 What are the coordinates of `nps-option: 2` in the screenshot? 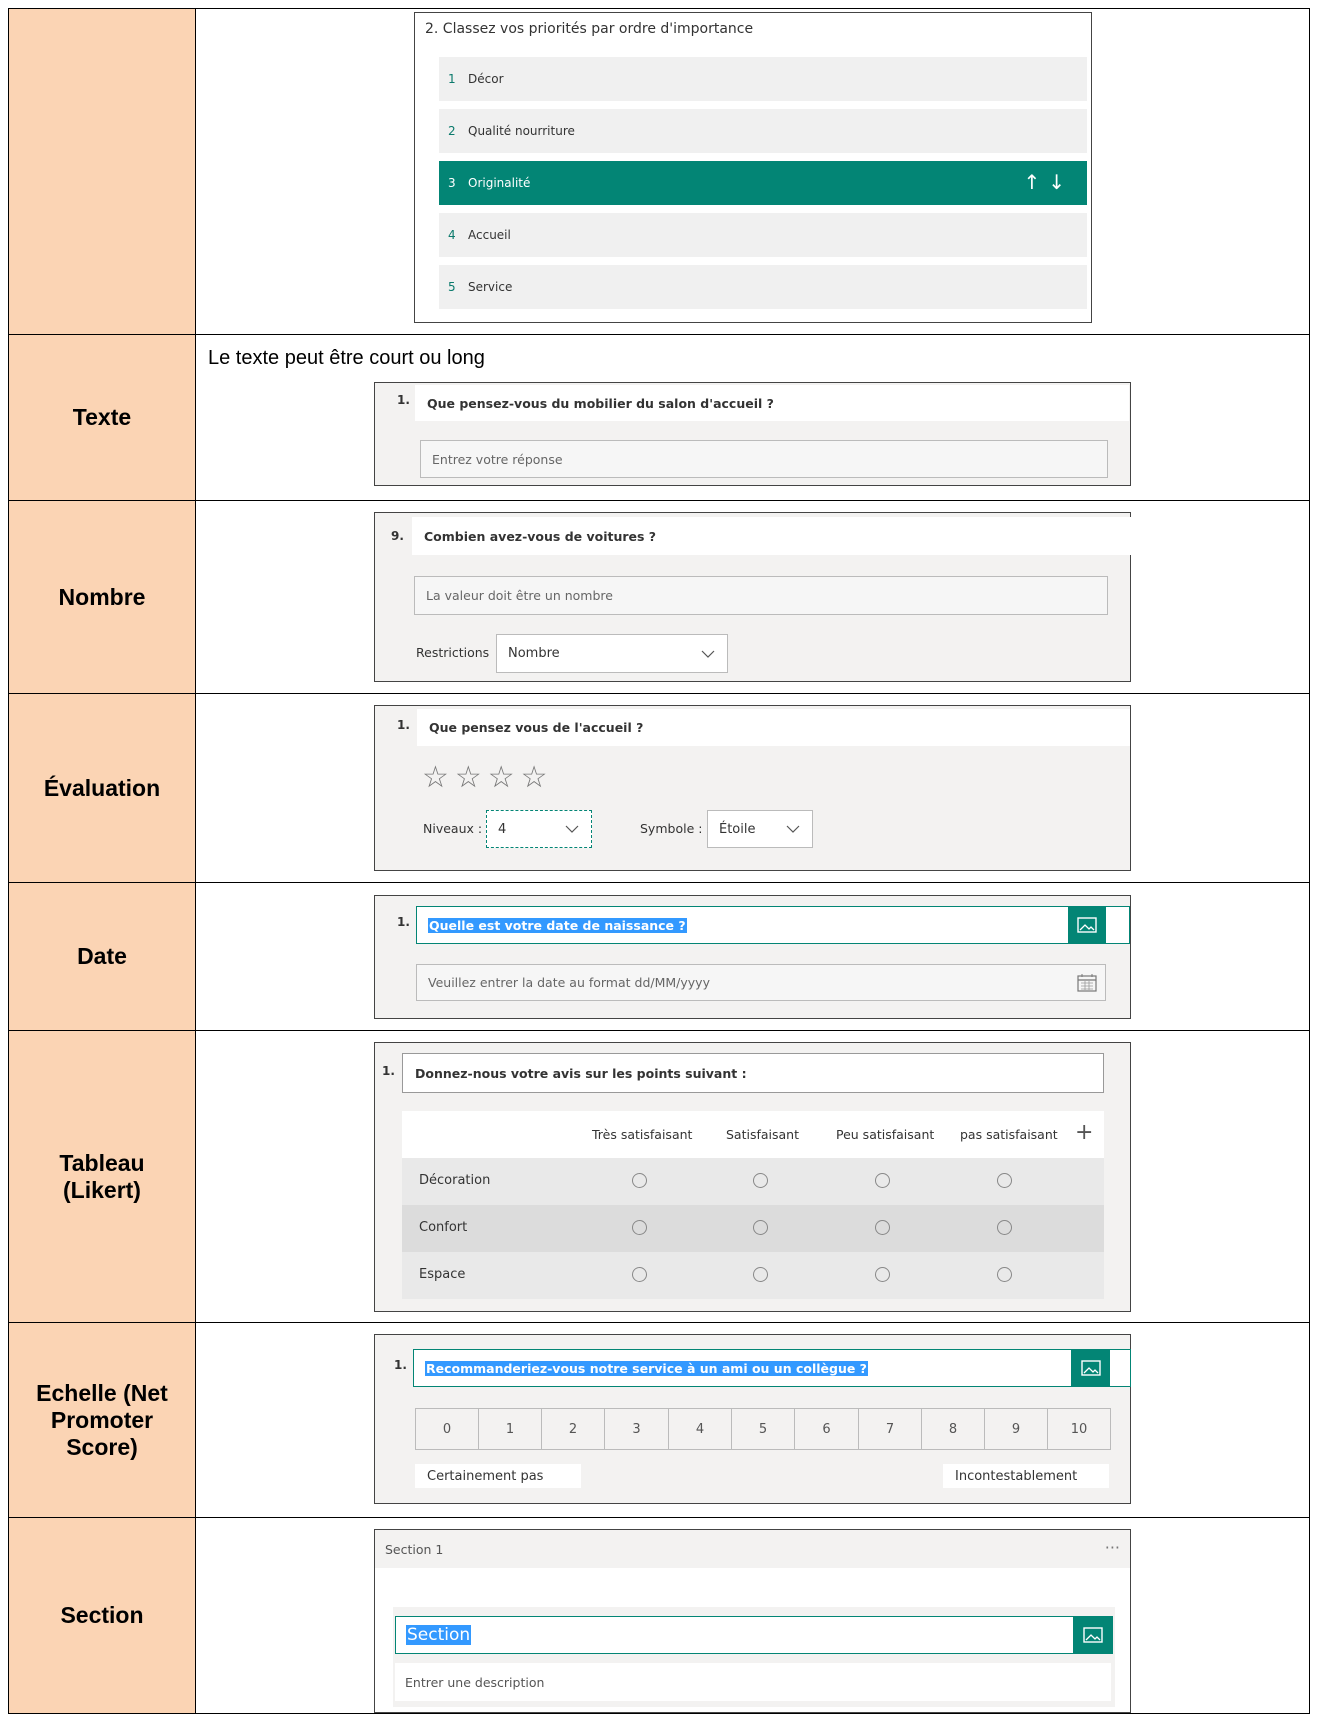 It's located at (573, 1429).